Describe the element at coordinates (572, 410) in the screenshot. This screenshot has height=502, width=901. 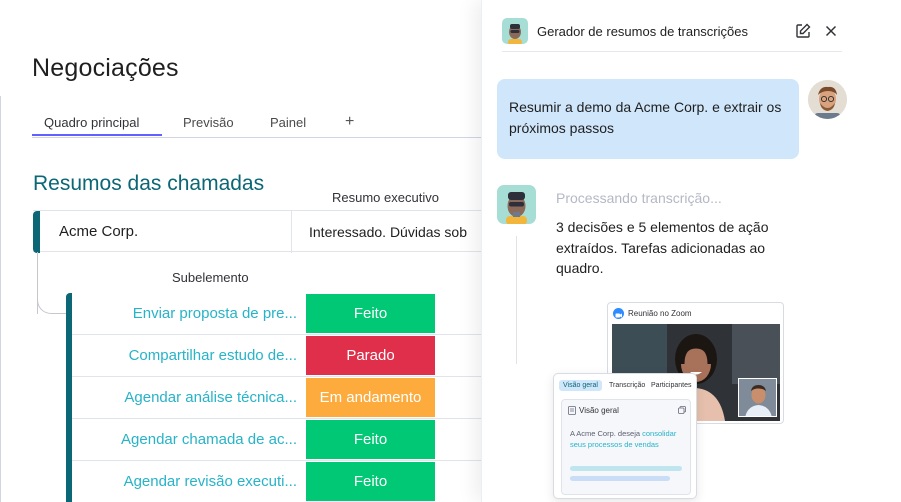
I see `document-icon` at that location.